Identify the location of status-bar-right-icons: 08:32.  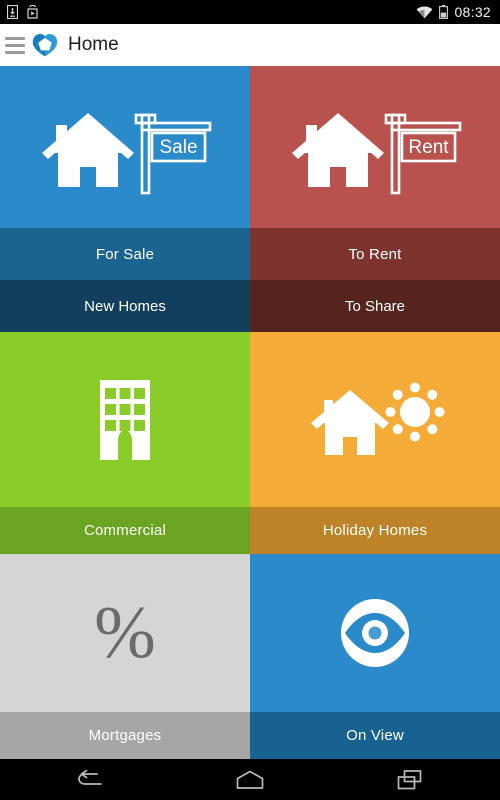
(458, 12).